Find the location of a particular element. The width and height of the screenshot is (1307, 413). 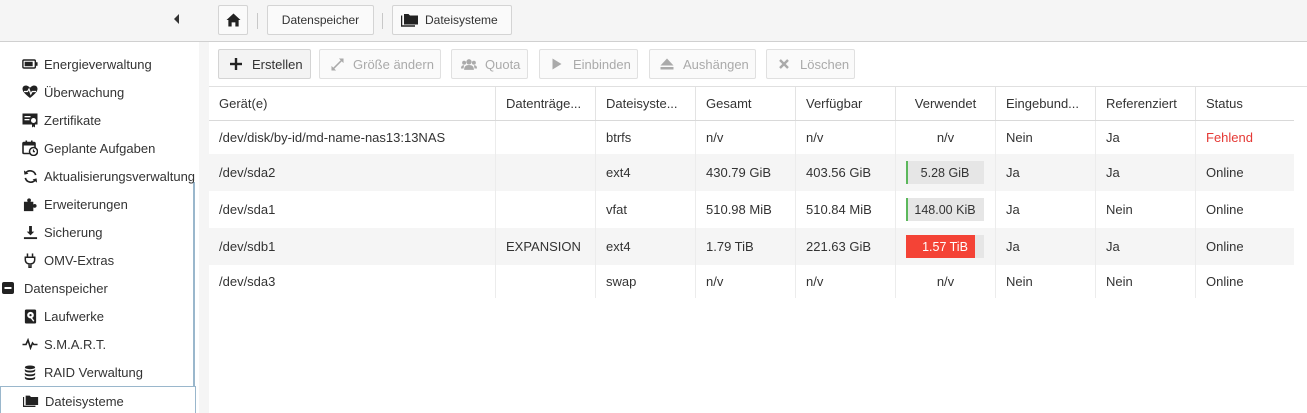

cell-used: 5.28 GiB is located at coordinates (946, 172).